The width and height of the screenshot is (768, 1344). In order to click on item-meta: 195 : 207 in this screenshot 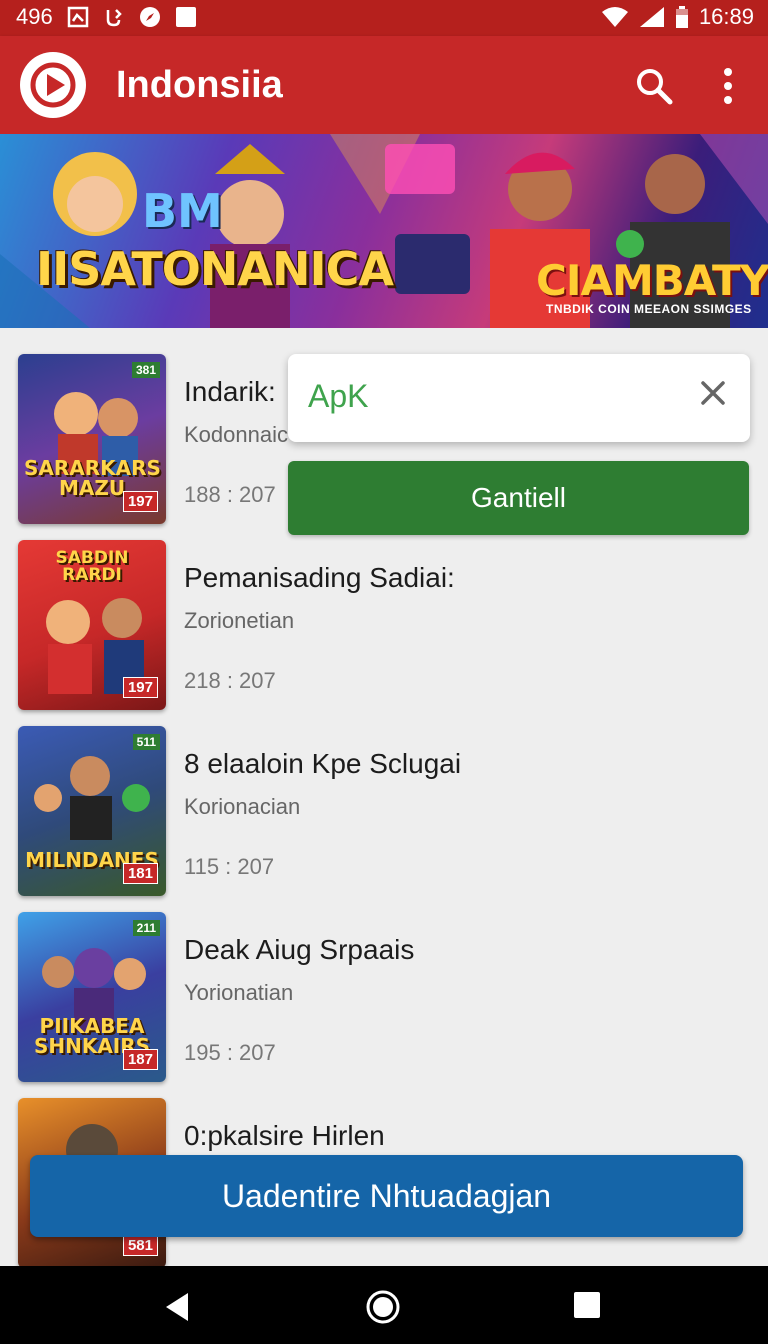, I will do `click(230, 1052)`.